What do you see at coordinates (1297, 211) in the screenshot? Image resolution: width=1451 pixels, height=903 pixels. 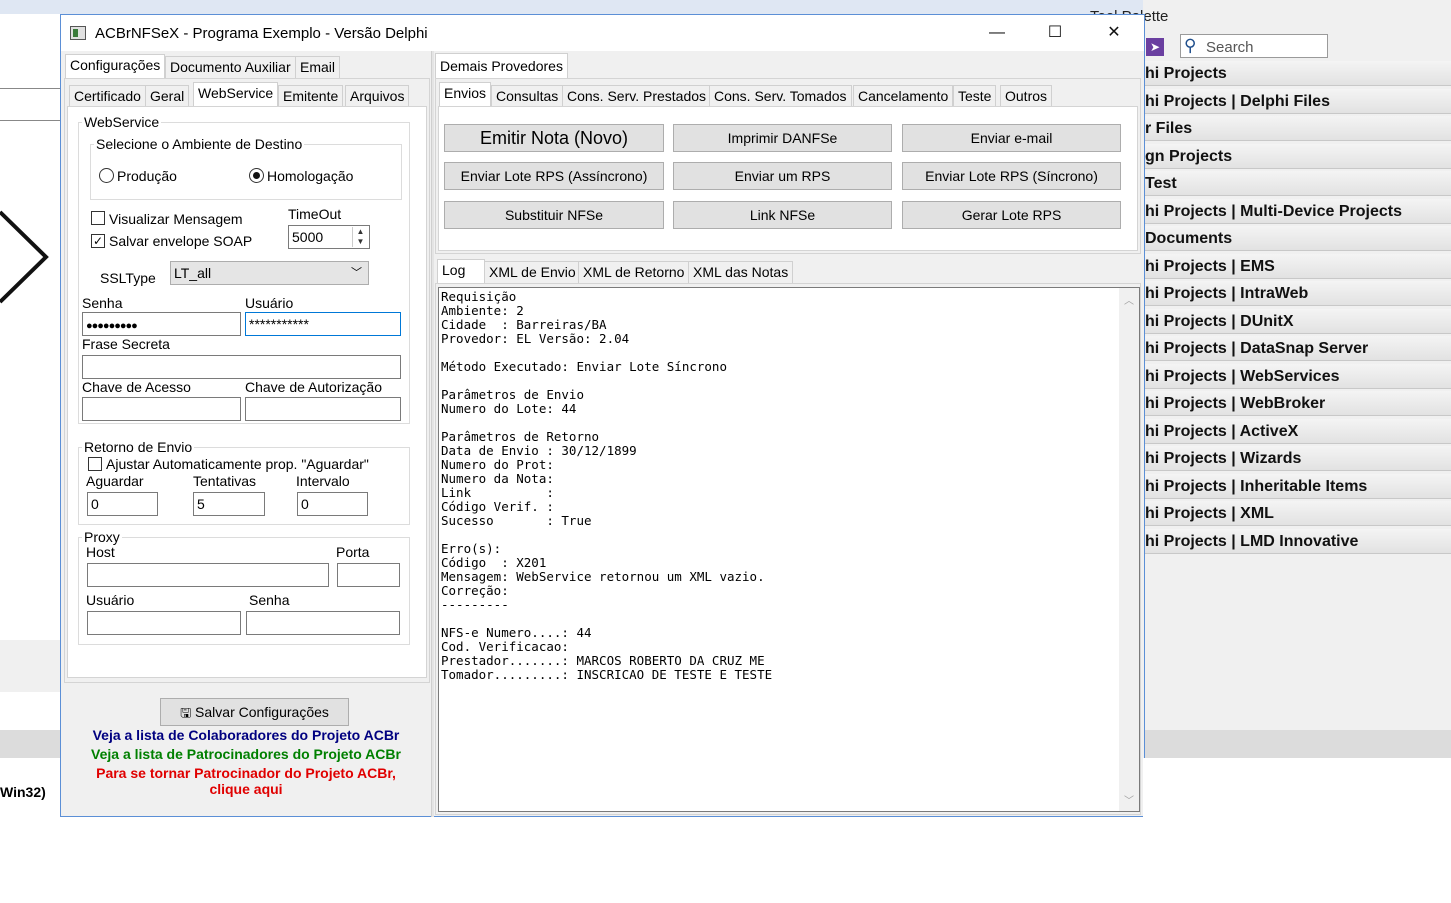 I see `palette-category-item: hi Projects | Multi-Device Projects` at bounding box center [1297, 211].